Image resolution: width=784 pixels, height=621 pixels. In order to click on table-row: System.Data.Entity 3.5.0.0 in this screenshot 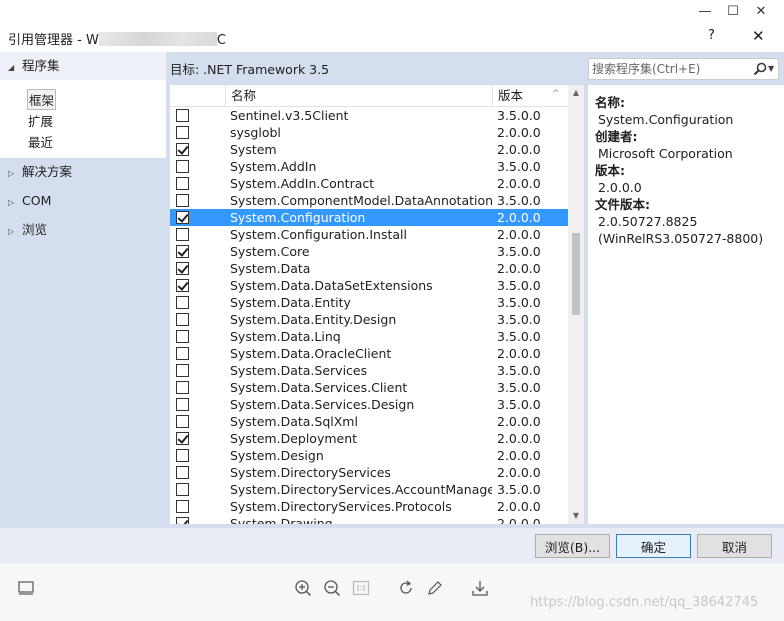, I will do `click(369, 302)`.